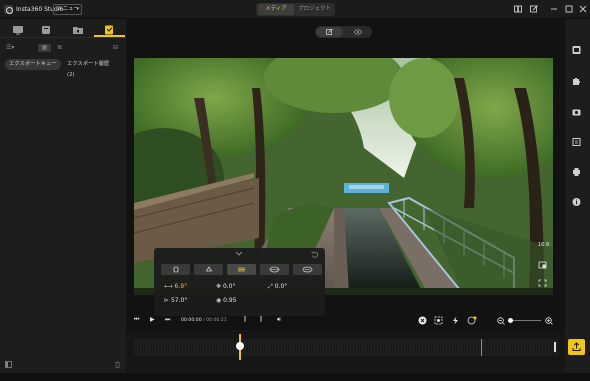 This screenshot has height=381, width=590. What do you see at coordinates (314, 9) in the screenshot?
I see `tab-project: プロジェクト` at bounding box center [314, 9].